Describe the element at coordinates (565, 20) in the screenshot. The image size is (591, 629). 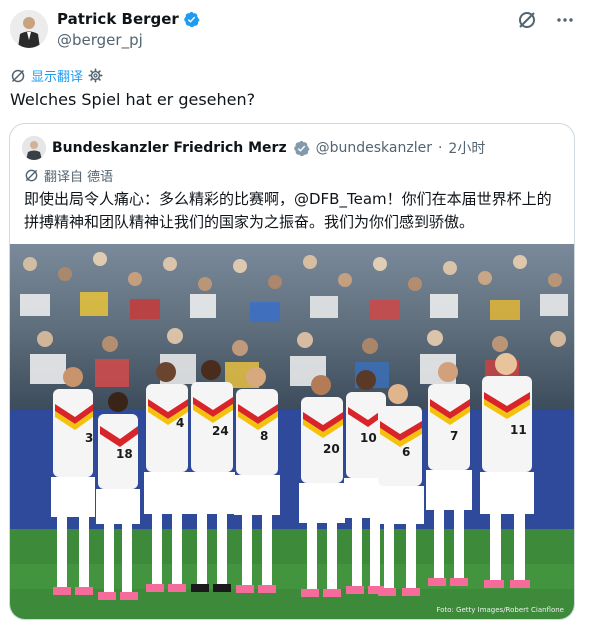
I see `more-icon` at that location.